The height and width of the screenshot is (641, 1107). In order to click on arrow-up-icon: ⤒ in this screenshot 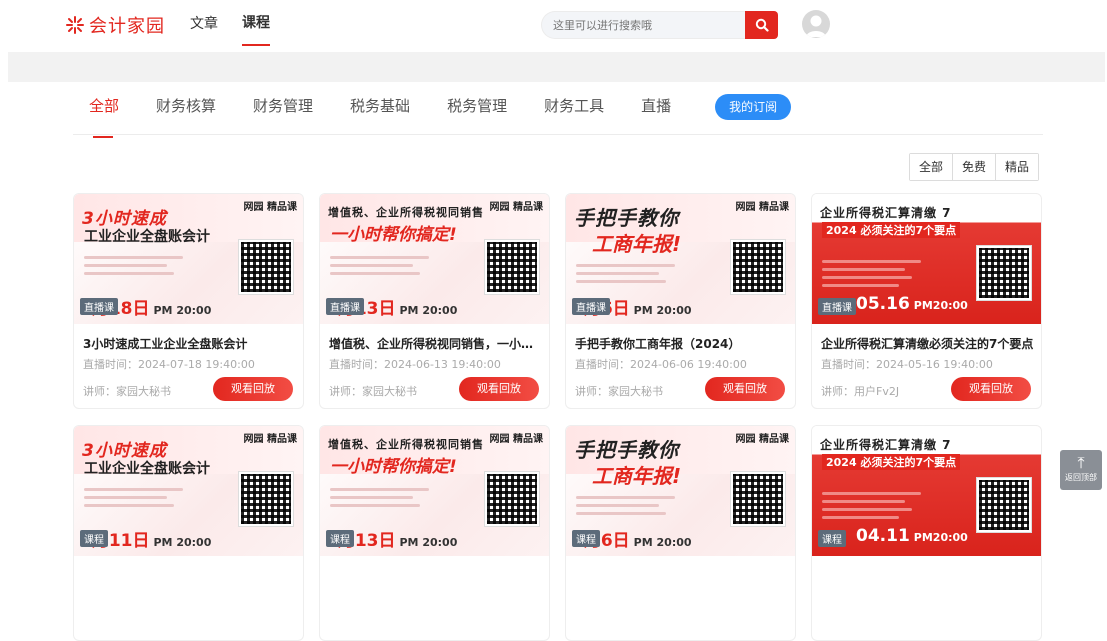, I will do `click(1081, 462)`.